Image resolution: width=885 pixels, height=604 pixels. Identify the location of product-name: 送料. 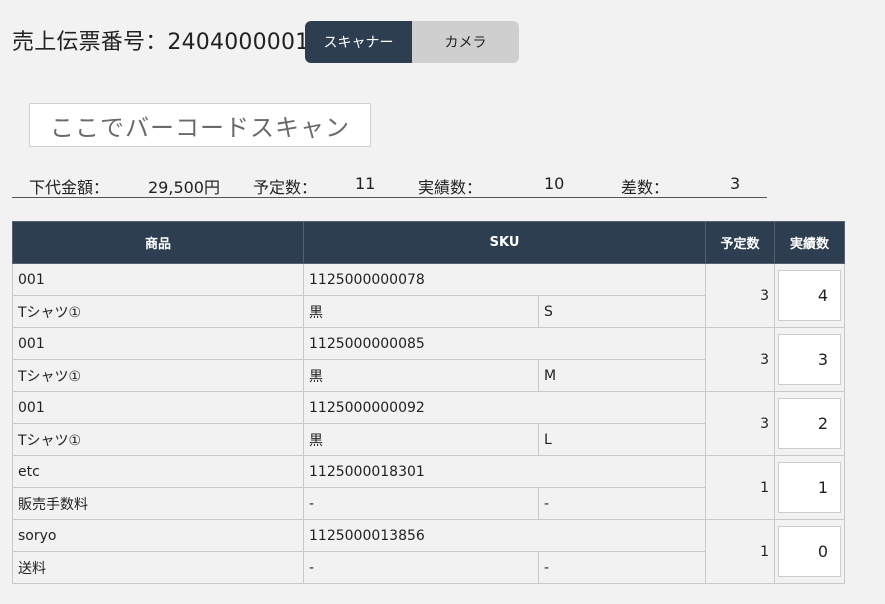
(158, 567).